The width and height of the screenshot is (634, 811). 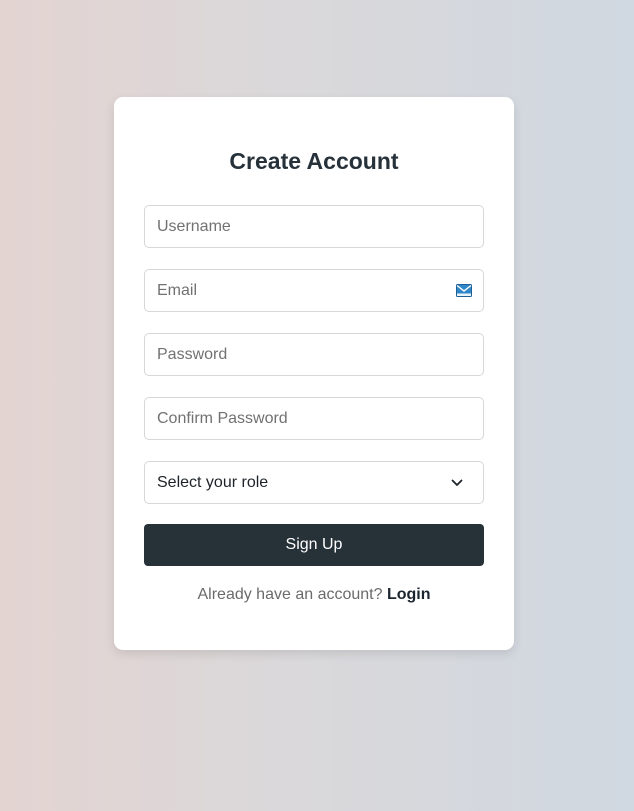 I want to click on password-field: Password, so click(x=314, y=354).